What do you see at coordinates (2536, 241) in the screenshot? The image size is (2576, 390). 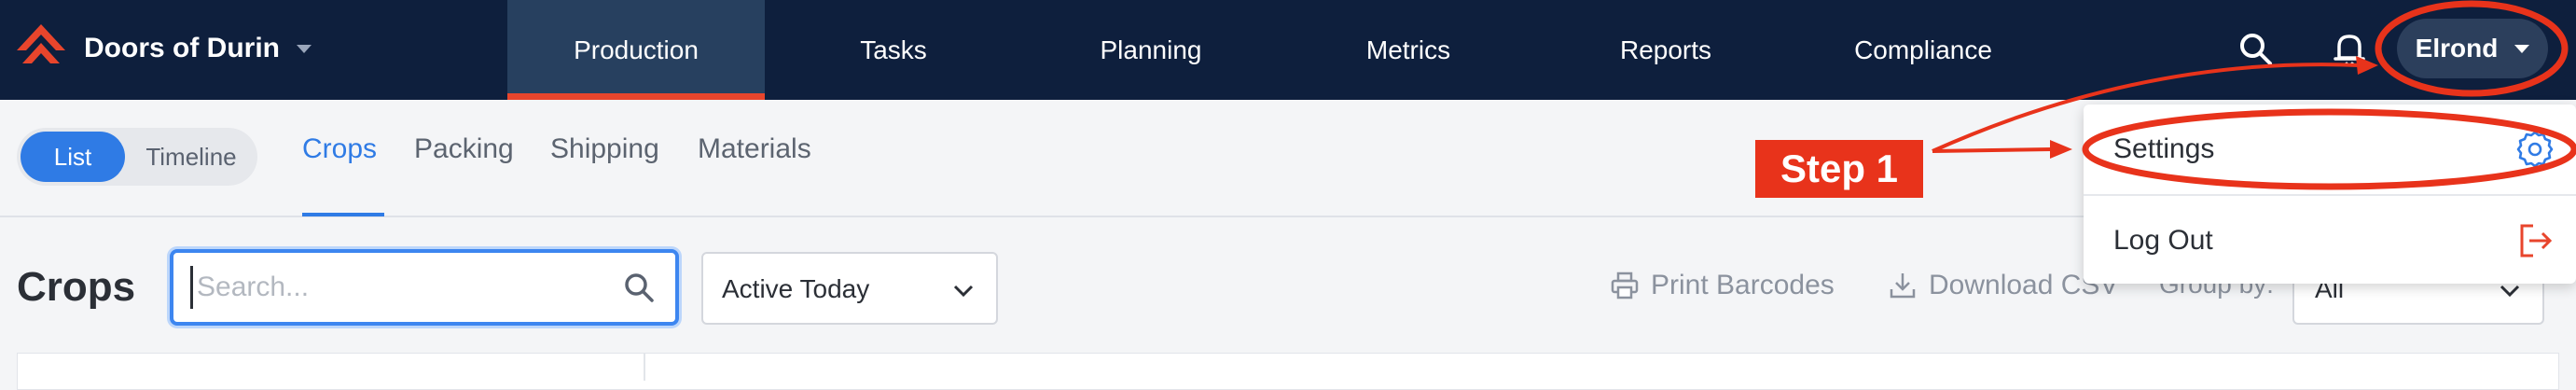 I see `logout-icon` at bounding box center [2536, 241].